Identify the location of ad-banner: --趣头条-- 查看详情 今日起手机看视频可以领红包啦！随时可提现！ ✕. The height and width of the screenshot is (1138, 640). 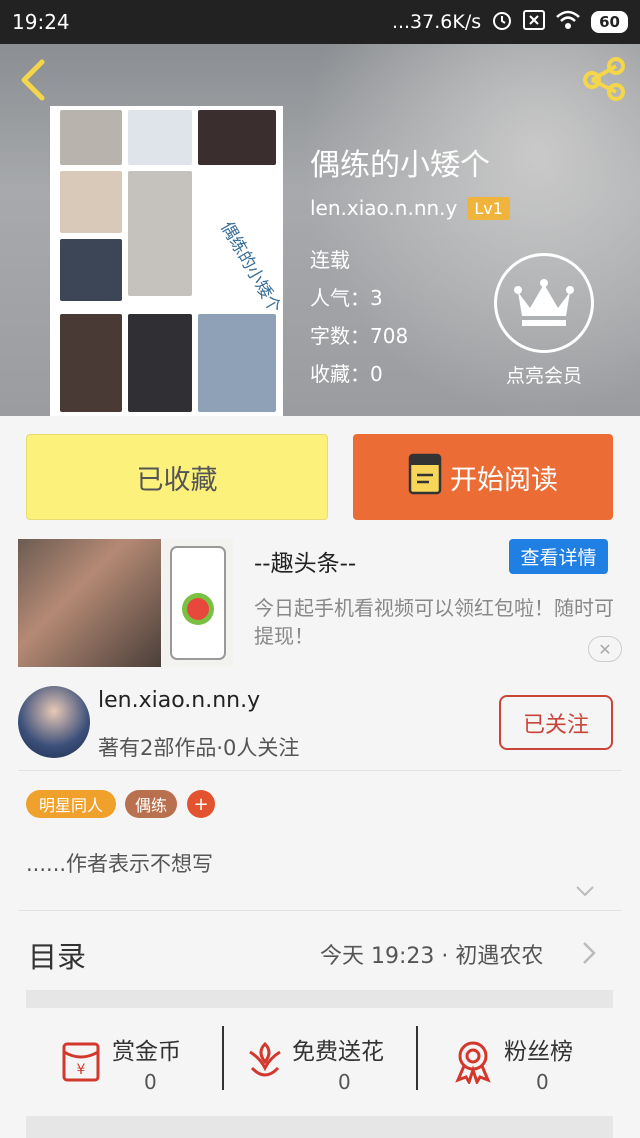
(320, 603).